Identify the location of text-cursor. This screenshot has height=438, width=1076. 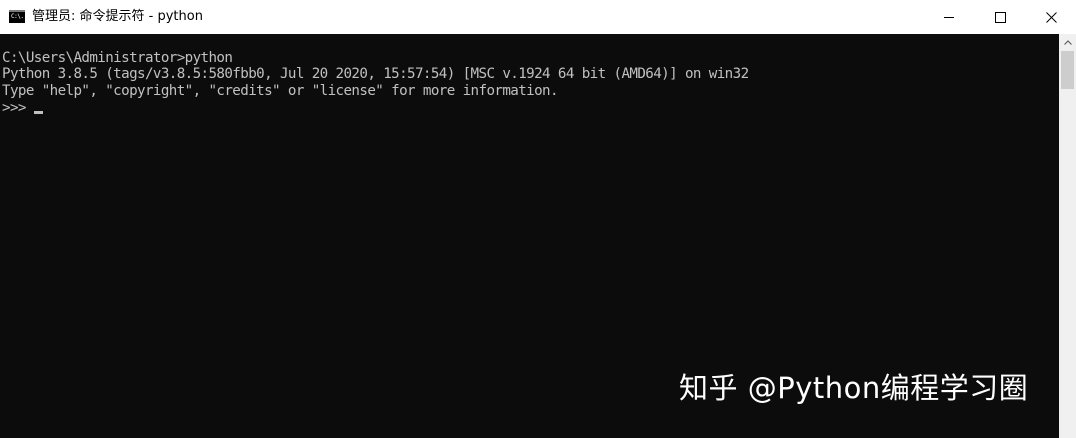
(38, 112).